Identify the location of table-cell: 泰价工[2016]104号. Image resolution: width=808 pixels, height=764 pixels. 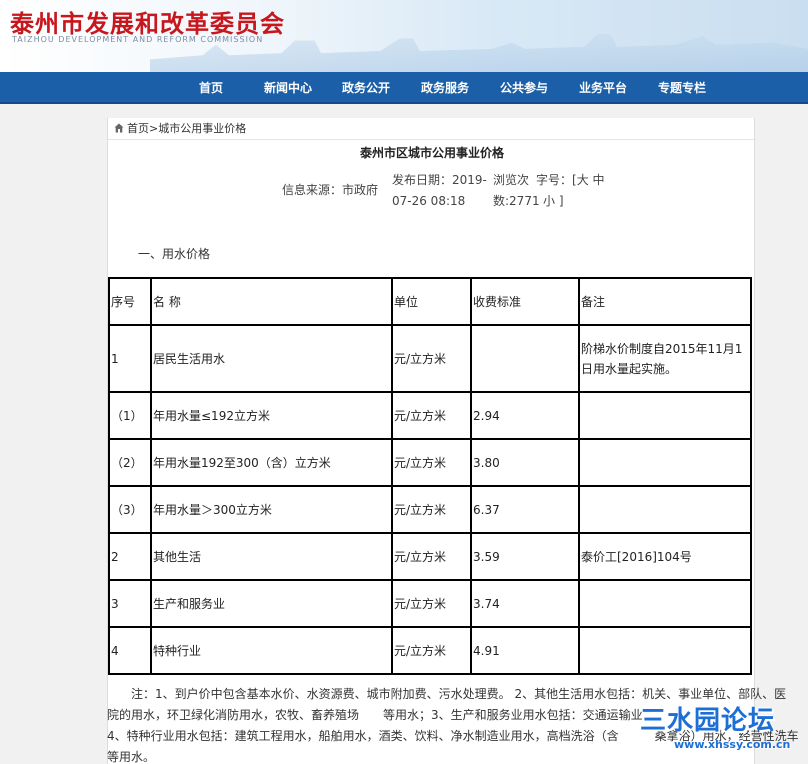
(665, 556).